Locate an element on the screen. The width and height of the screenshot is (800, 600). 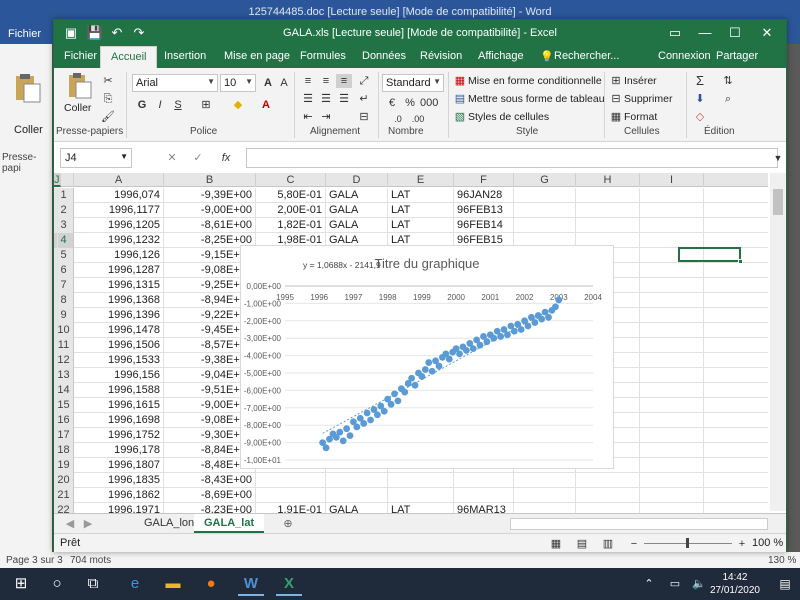
cell: 96FEB13 is located at coordinates (484, 210).